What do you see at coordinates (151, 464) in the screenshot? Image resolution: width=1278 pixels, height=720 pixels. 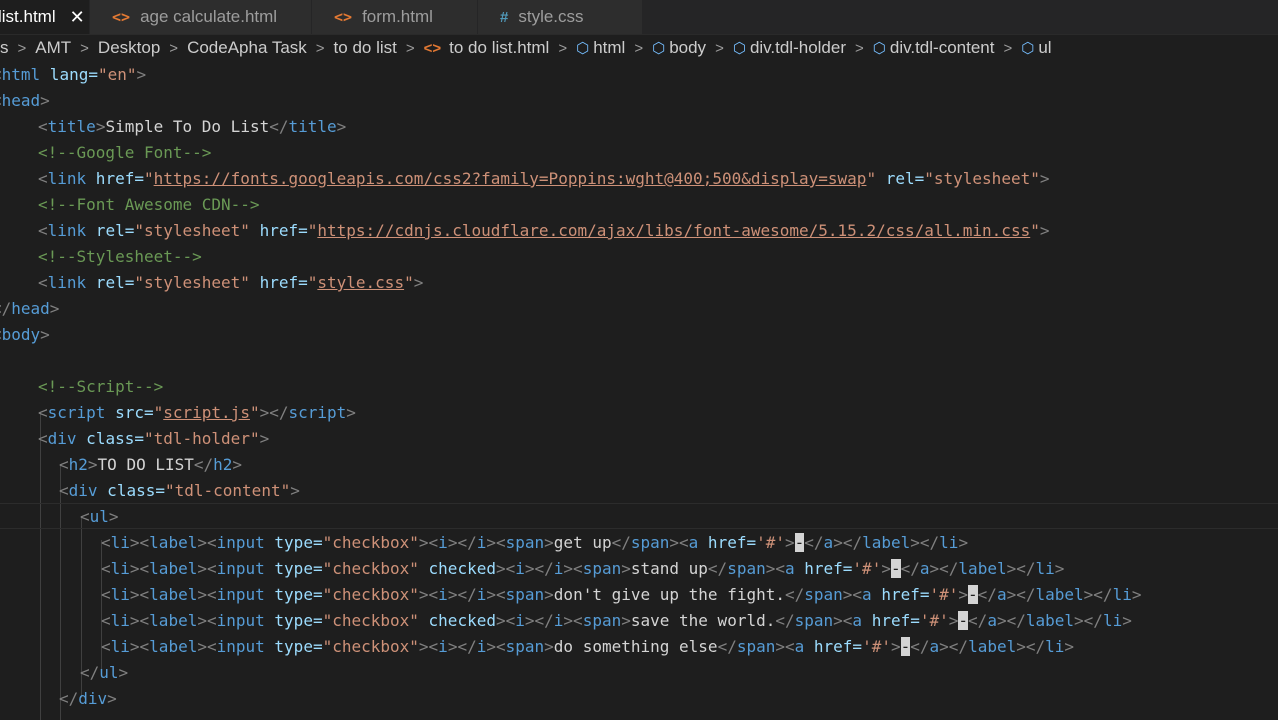 I see `code-line: <h2>TO DO LIST</h2>` at bounding box center [151, 464].